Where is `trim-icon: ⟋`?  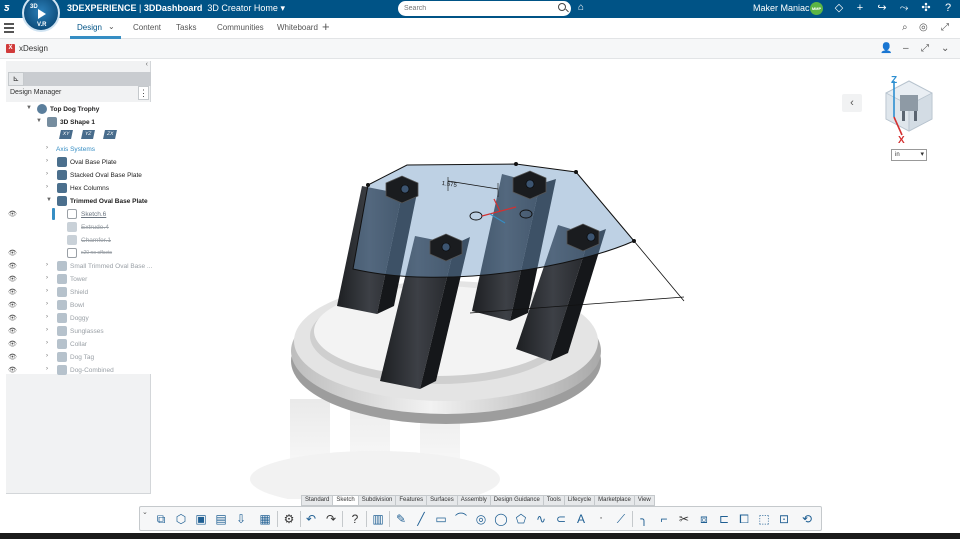
trim-icon: ⟋ is located at coordinates (621, 519).